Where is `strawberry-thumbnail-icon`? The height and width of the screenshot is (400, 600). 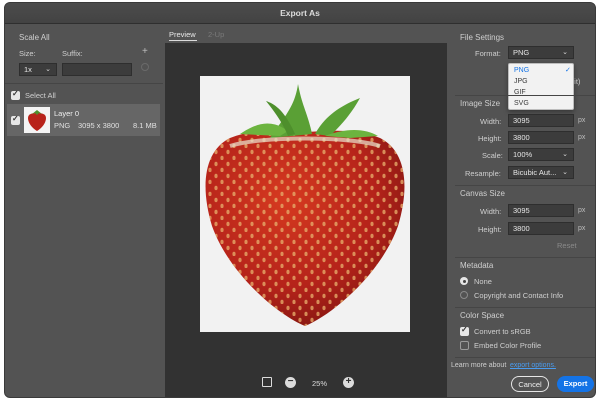 strawberry-thumbnail-icon is located at coordinates (37, 120).